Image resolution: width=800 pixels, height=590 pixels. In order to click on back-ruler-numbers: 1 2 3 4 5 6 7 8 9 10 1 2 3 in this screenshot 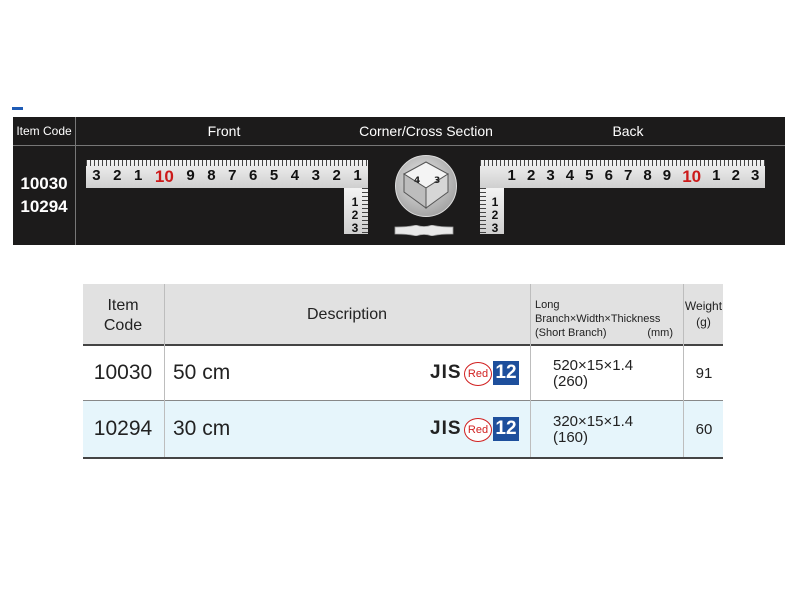, I will do `click(622, 177)`.